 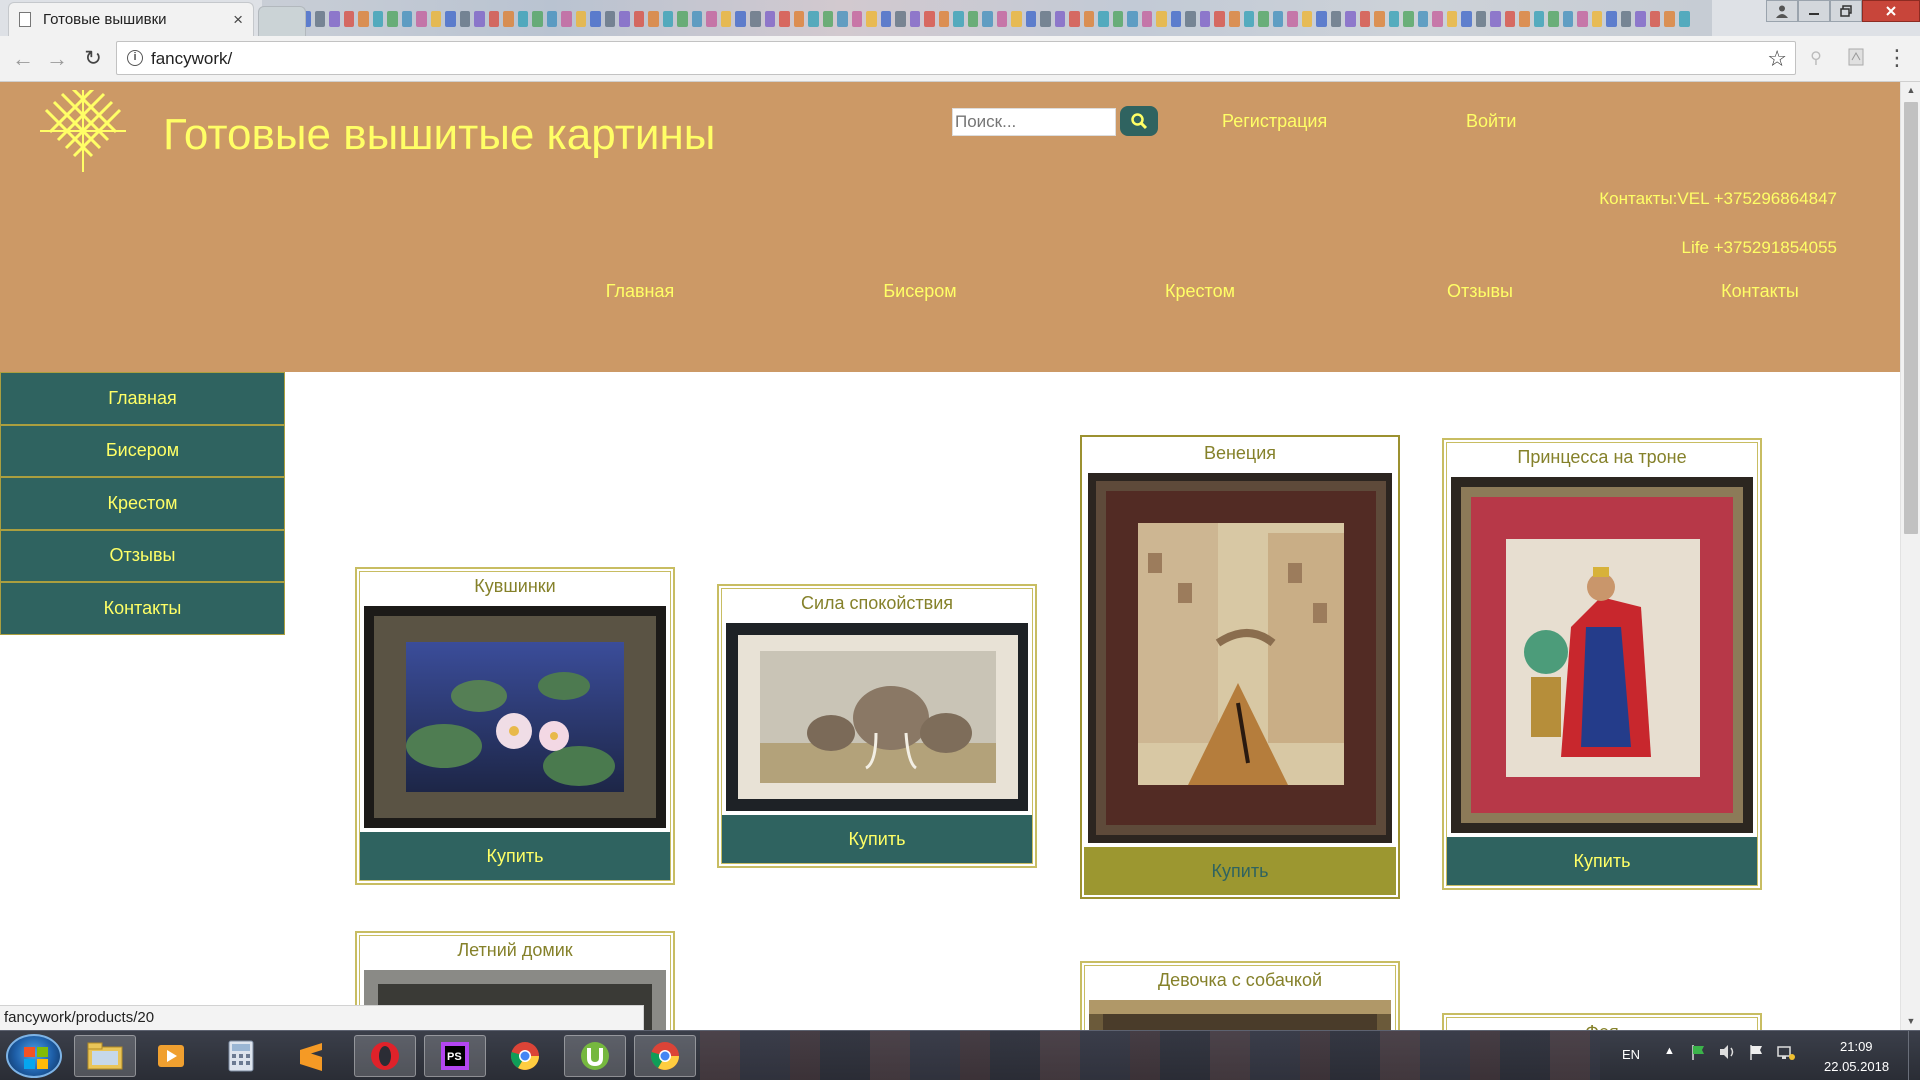 I want to click on reload-icon: ↻, so click(x=93, y=59).